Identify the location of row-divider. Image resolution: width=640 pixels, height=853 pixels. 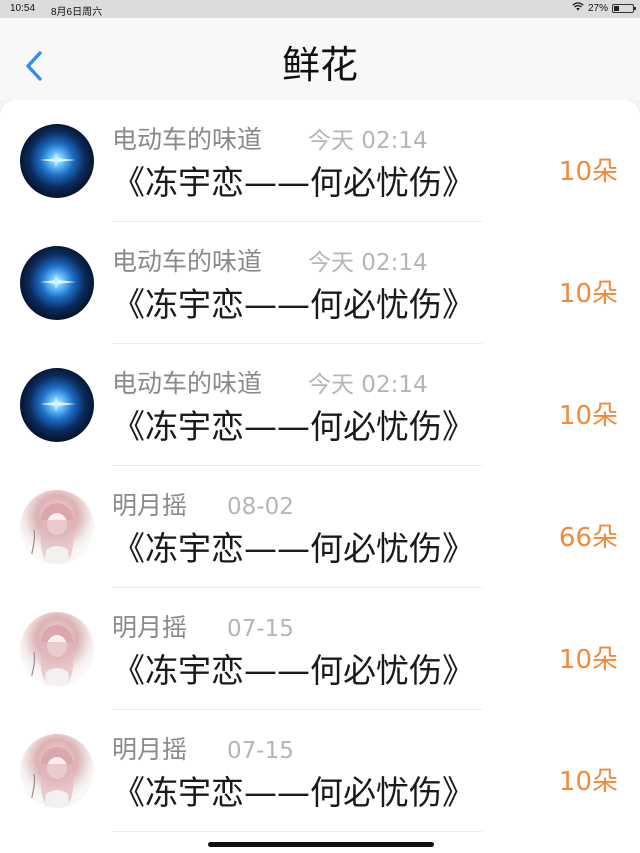
(297, 831).